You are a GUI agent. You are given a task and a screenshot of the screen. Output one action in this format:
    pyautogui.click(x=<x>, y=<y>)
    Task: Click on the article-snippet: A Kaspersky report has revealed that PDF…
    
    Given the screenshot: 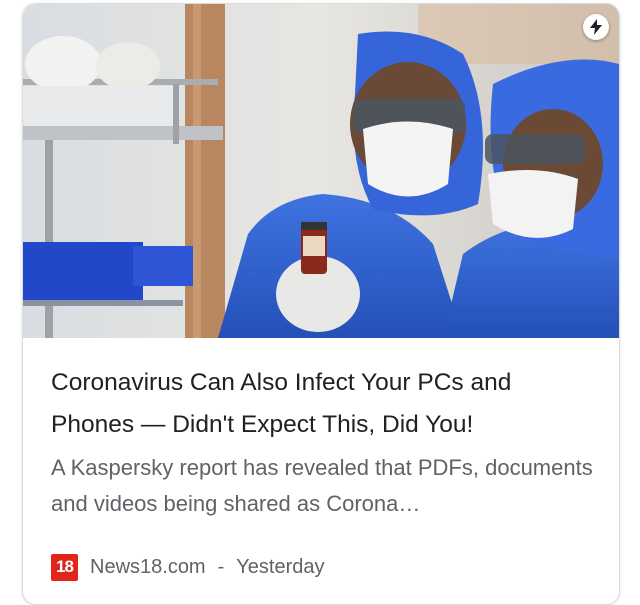 What is the action you would take?
    pyautogui.click(x=322, y=485)
    